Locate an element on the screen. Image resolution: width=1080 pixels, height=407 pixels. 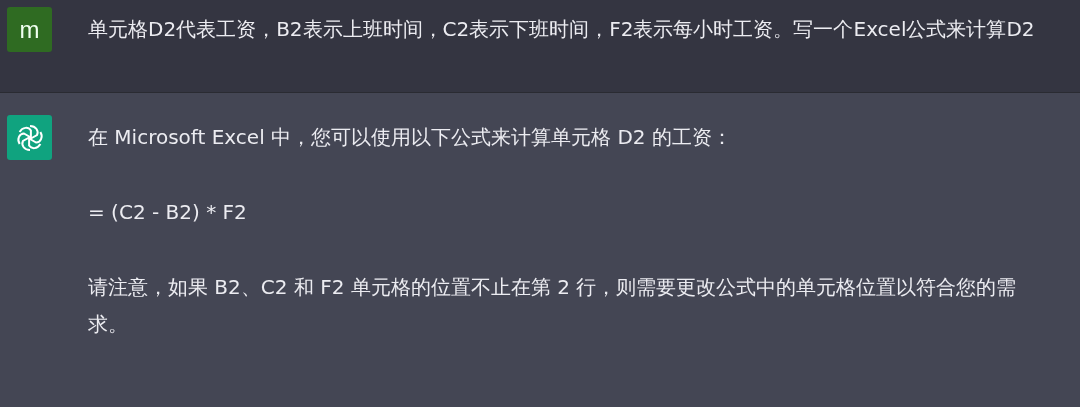
message-text: 单元格D2代表工资，B2表示上班时间，C2表示下班时间，F2表示每小时工资。写一个Excel公式来计算D2 is located at coordinates (561, 29).